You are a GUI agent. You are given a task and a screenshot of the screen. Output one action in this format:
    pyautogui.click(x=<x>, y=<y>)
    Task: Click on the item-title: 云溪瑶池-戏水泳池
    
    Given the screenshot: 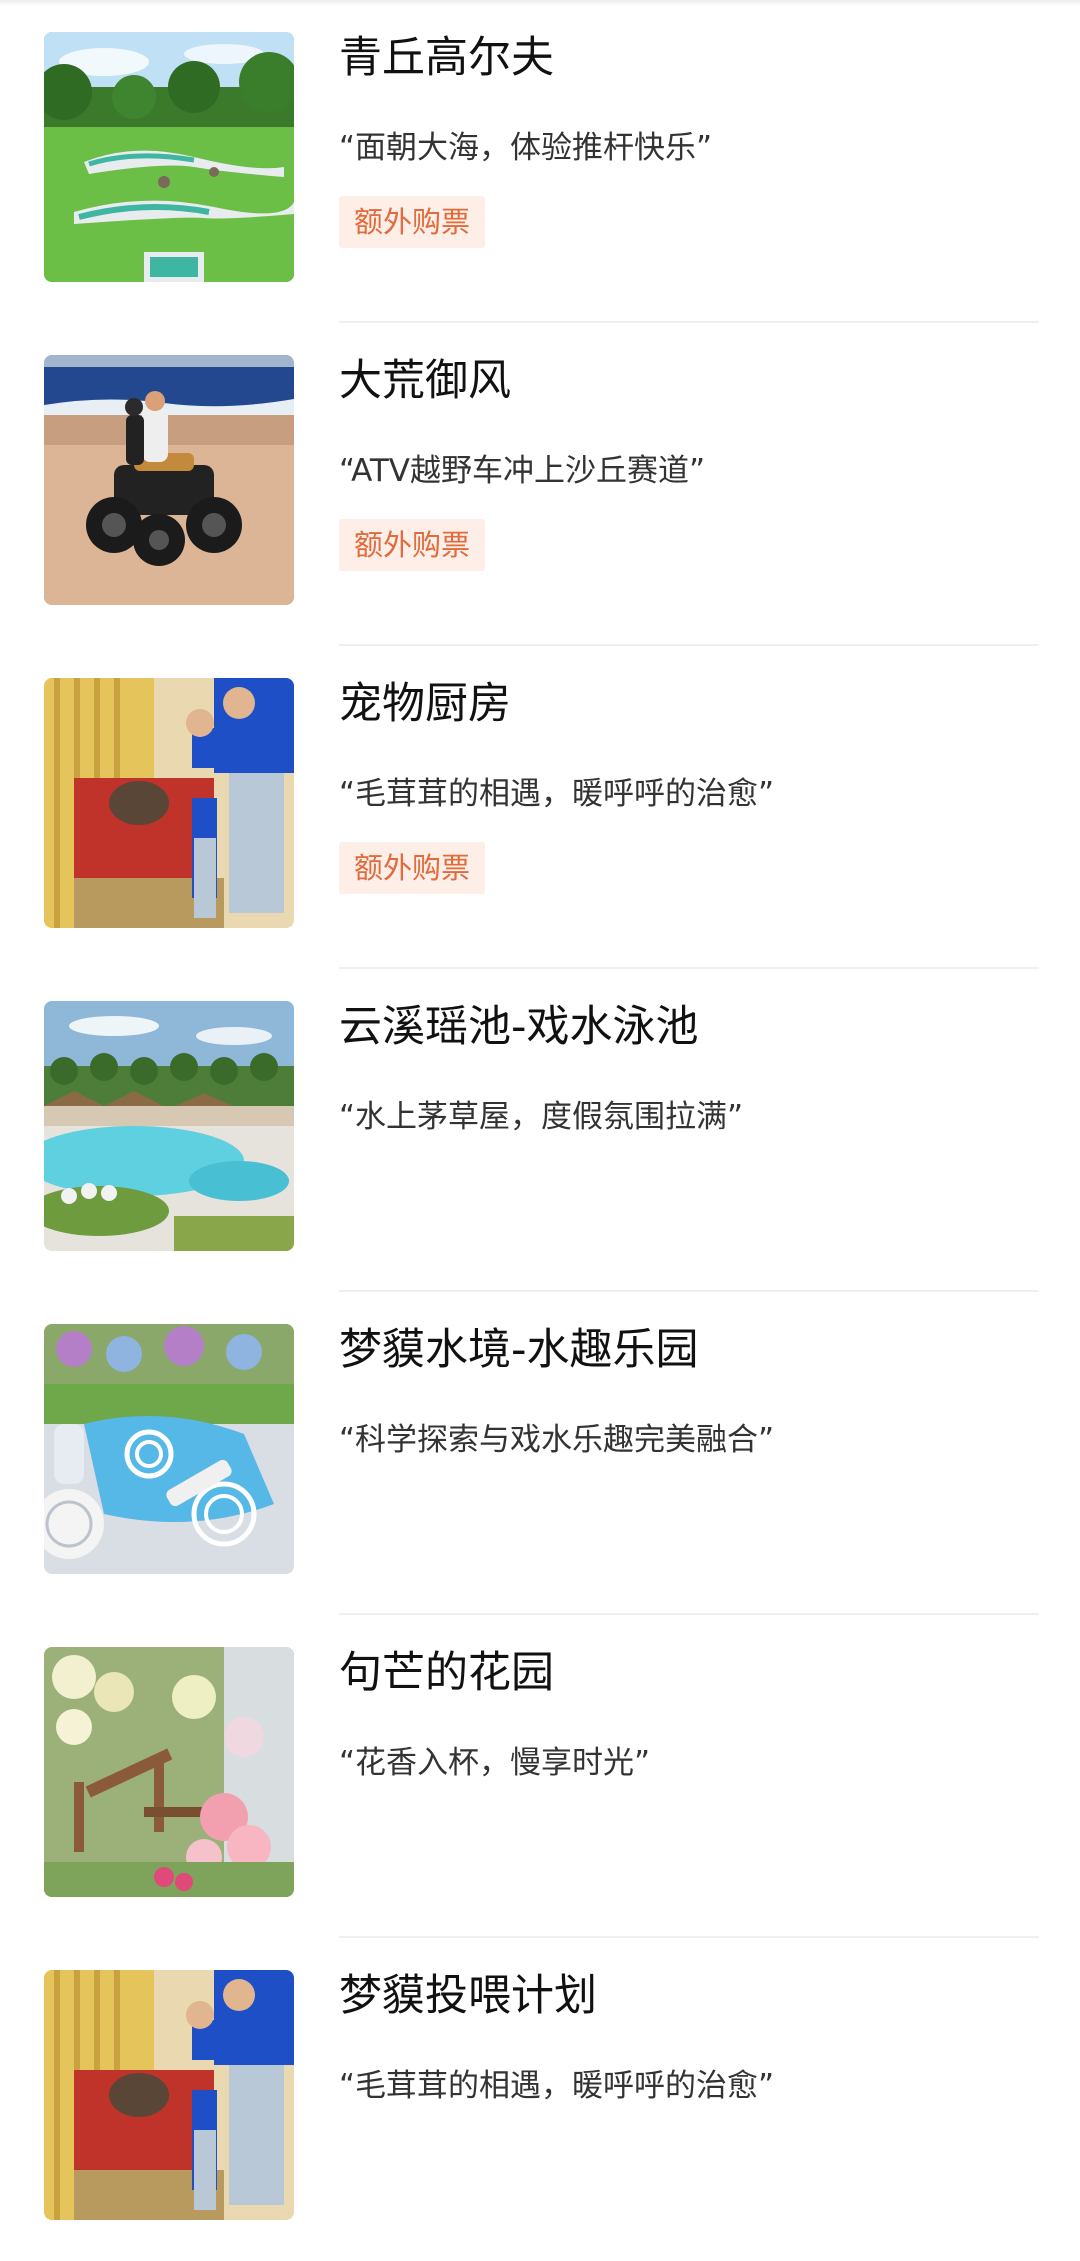 What is the action you would take?
    pyautogui.click(x=519, y=1027)
    